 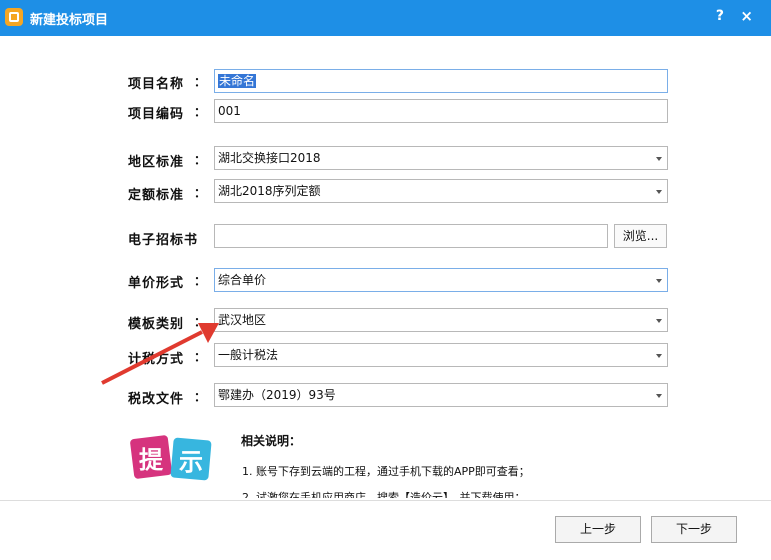 I want to click on tax-reform-select: 鄂建办（2019）93号, so click(x=441, y=395).